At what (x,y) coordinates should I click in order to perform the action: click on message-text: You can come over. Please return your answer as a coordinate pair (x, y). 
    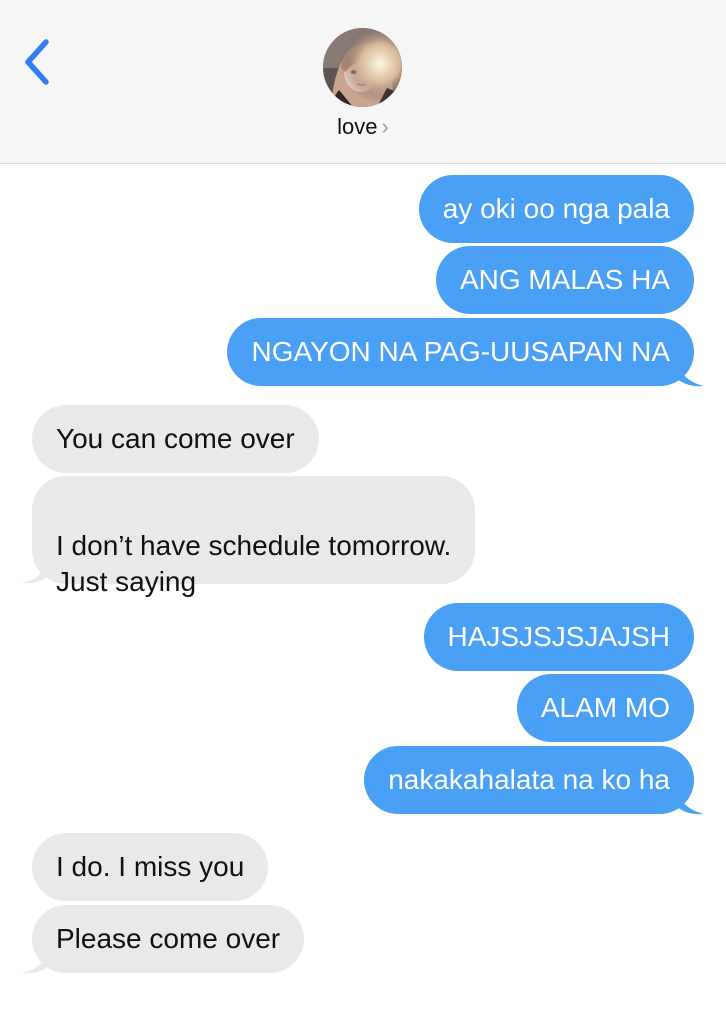
    Looking at the image, I should click on (175, 438).